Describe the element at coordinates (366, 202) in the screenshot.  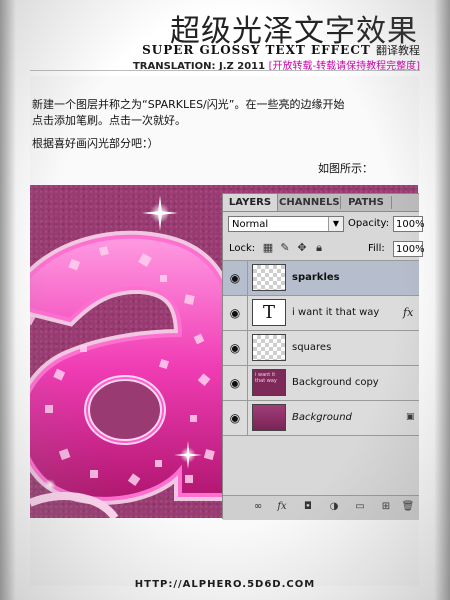
I see `tab-paths: PATHS` at that location.